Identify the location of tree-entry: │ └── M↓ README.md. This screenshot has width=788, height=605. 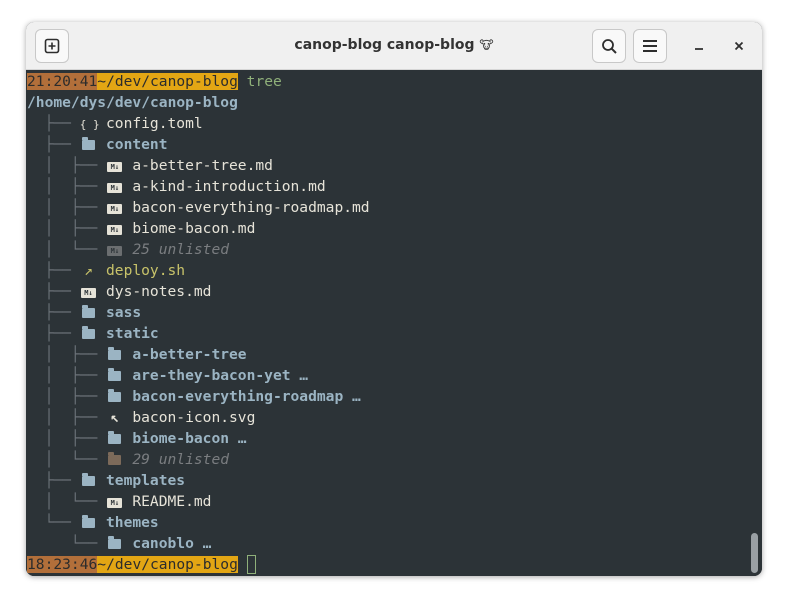
(119, 501).